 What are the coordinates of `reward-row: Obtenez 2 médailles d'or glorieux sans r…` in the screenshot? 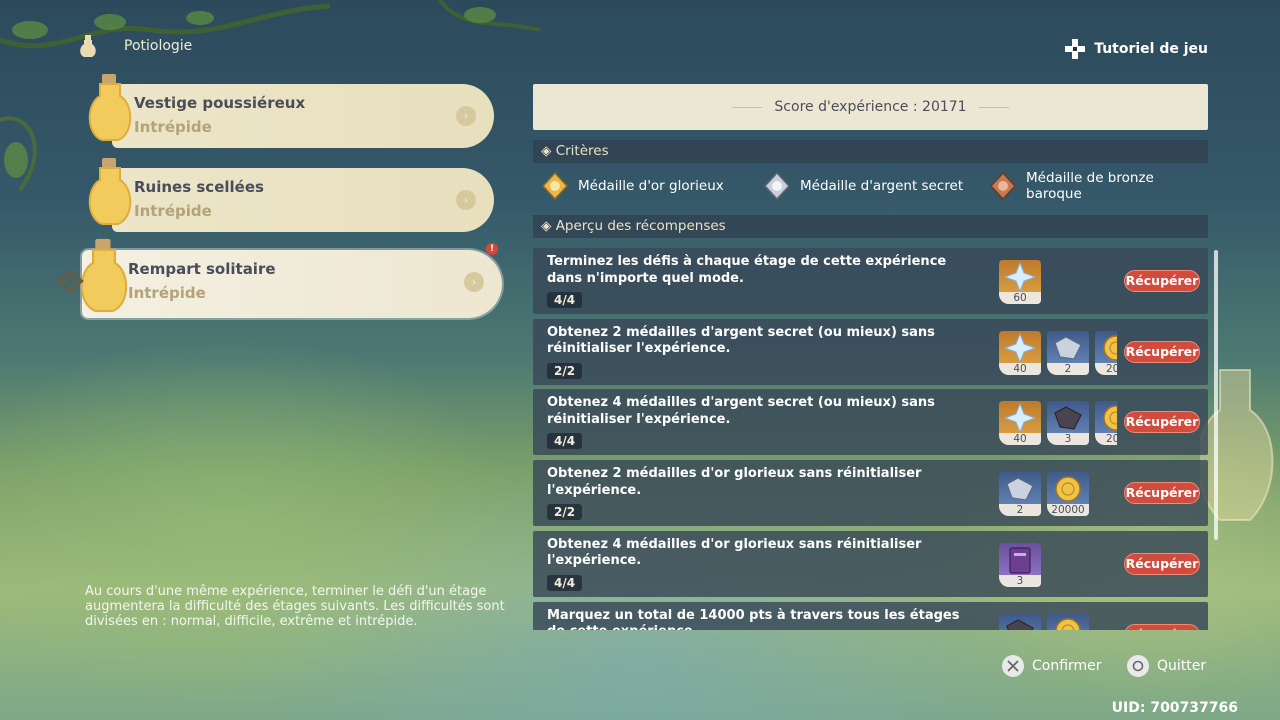 It's located at (870, 493).